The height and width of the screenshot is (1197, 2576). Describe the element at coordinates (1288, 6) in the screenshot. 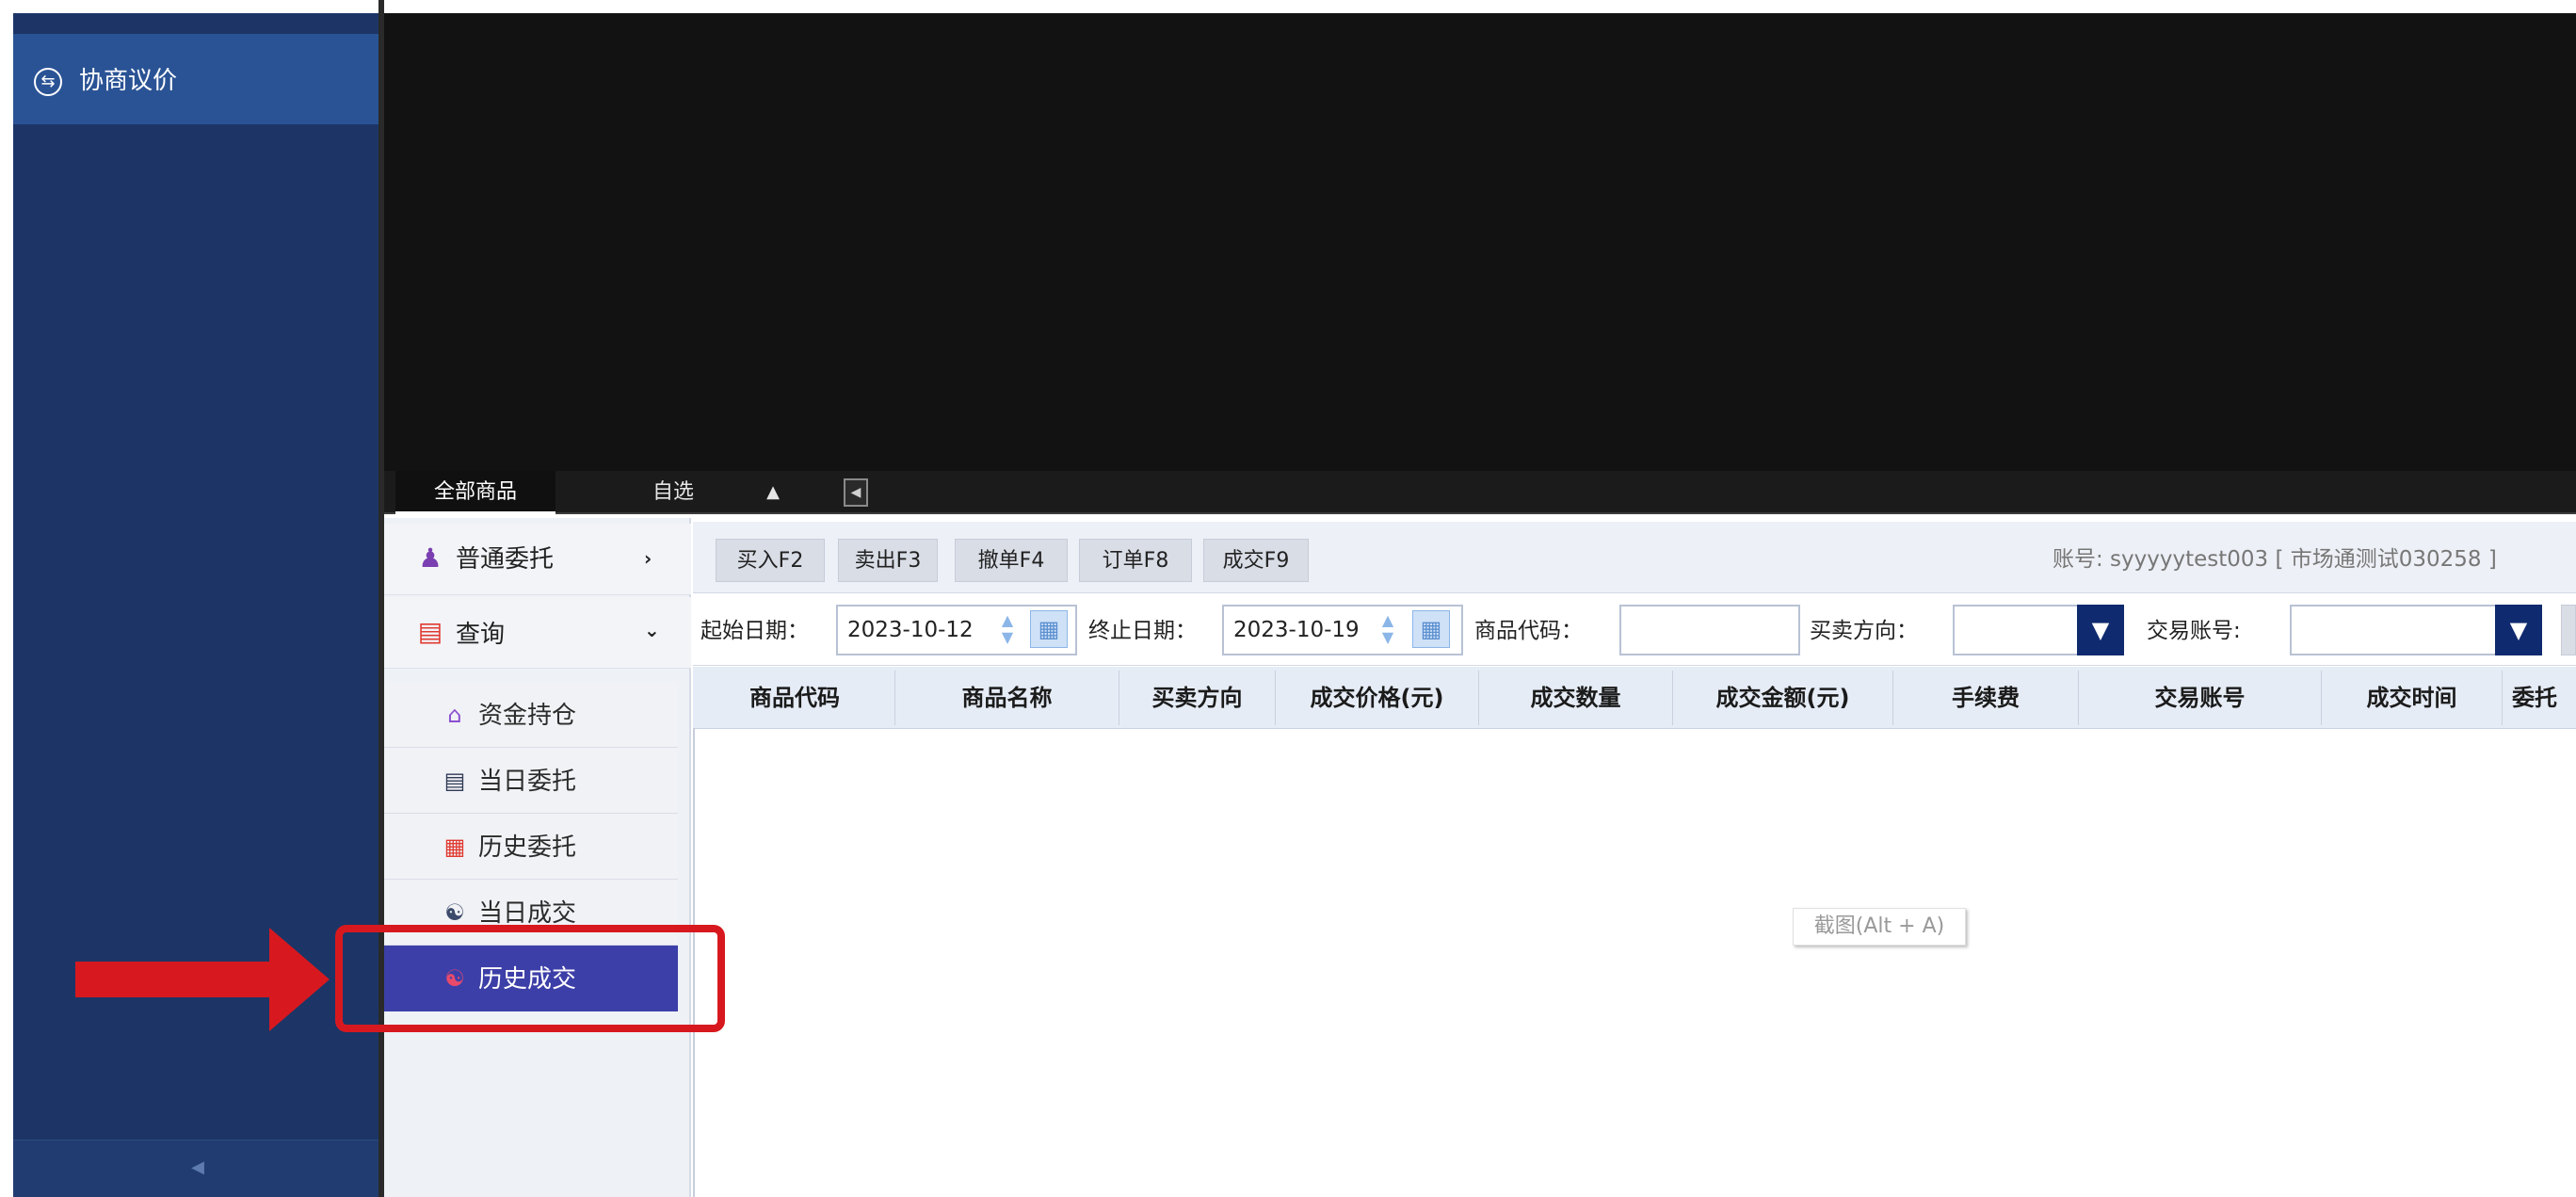

I see `top-margin` at that location.